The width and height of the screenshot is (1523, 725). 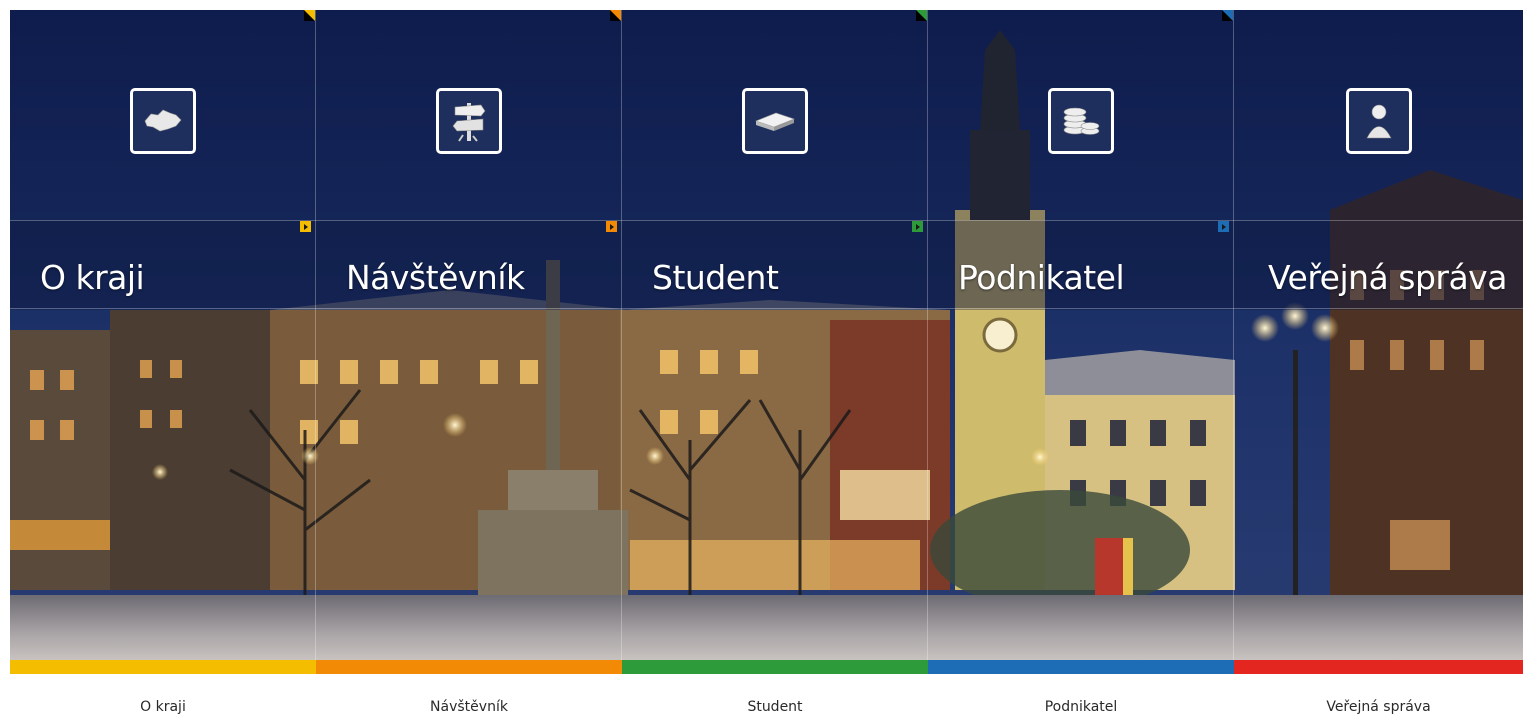 What do you see at coordinates (1378, 121) in the screenshot?
I see `person-icon` at bounding box center [1378, 121].